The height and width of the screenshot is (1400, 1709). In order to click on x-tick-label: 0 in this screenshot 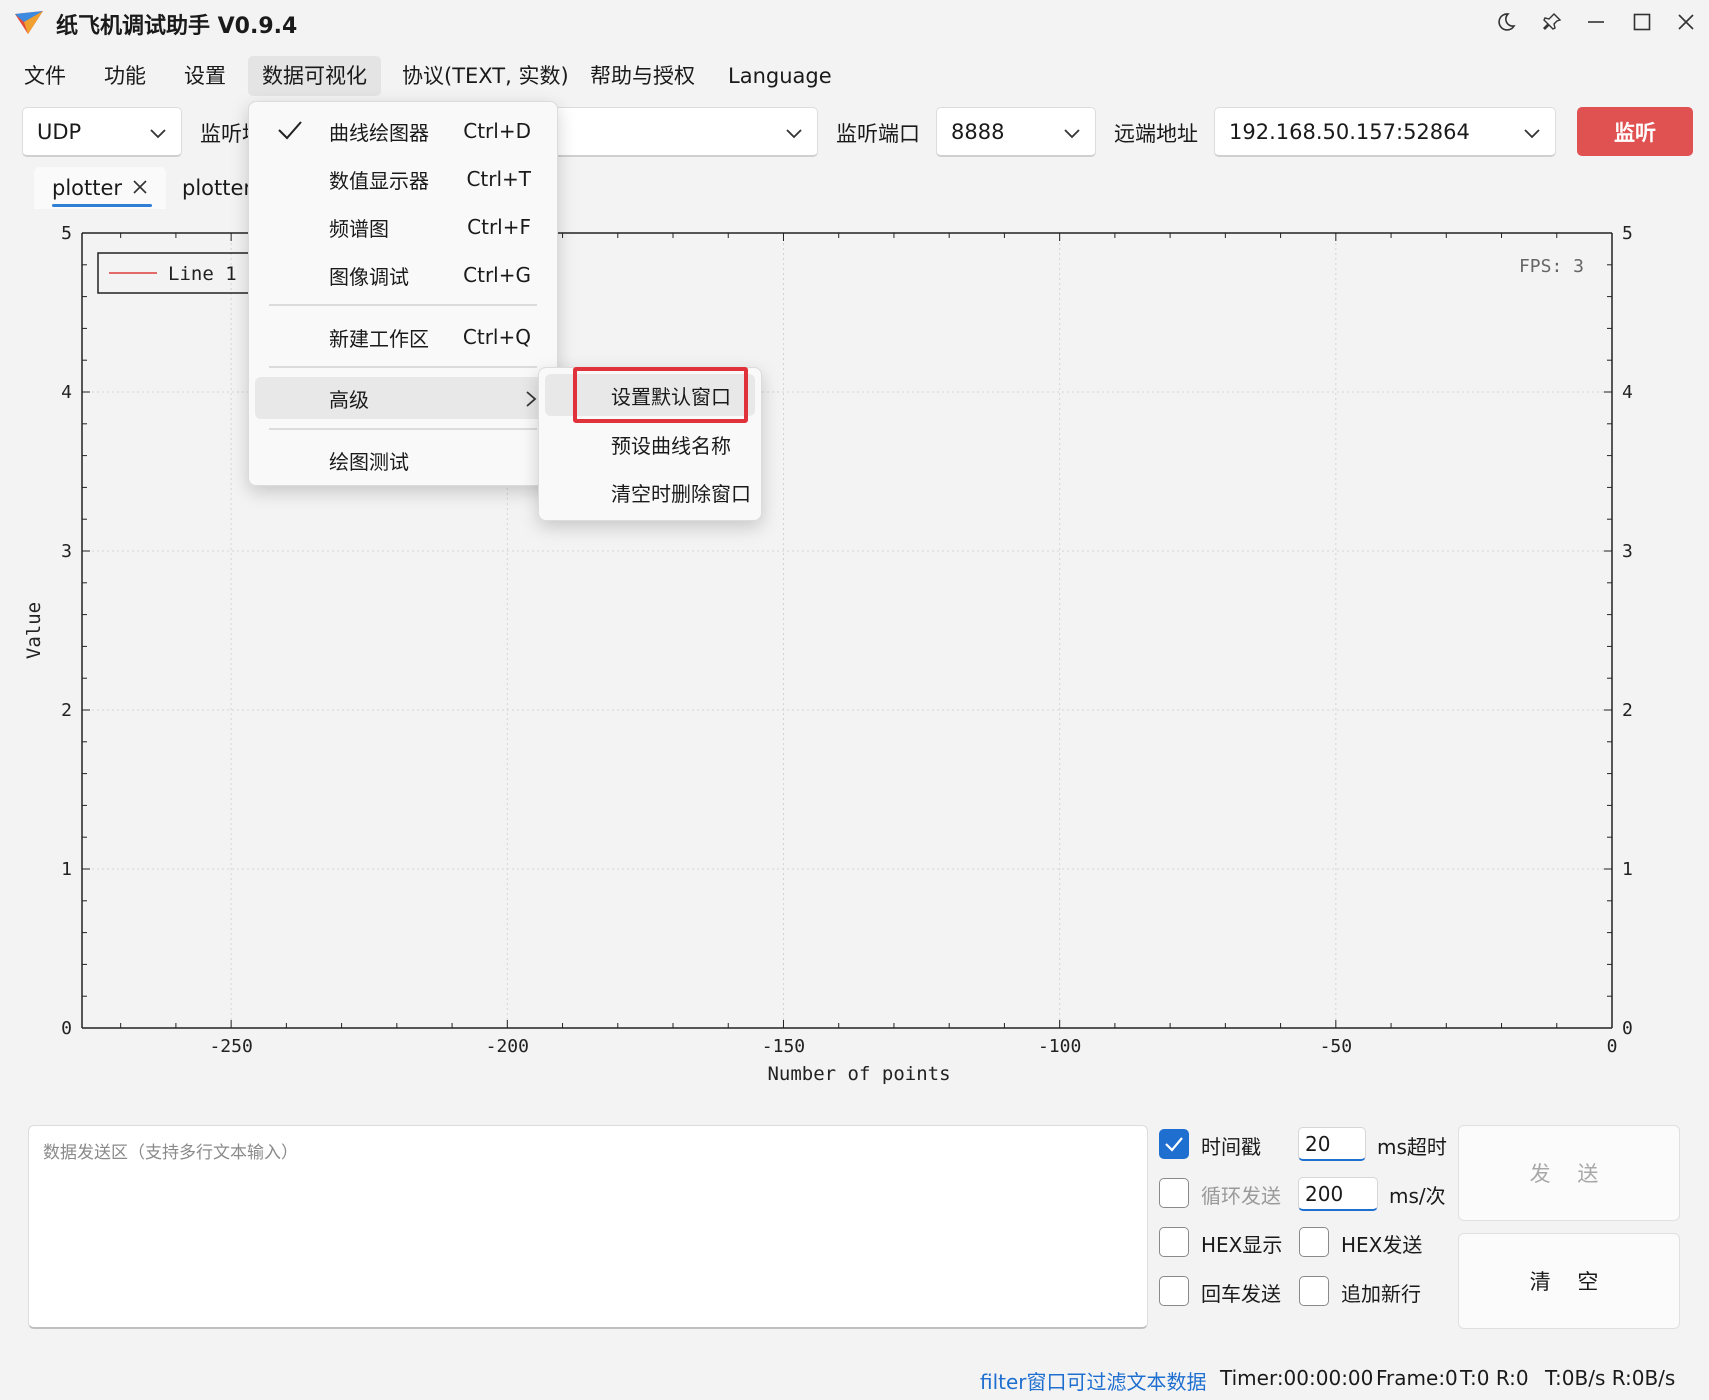, I will do `click(1612, 1046)`.